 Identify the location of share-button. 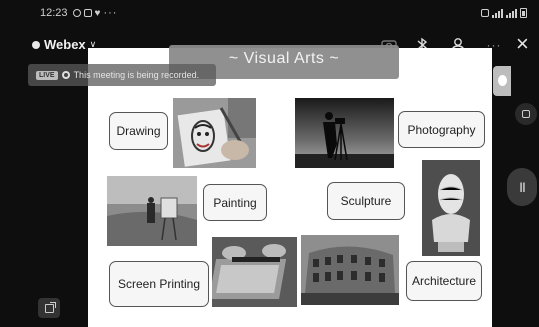
(49, 308).